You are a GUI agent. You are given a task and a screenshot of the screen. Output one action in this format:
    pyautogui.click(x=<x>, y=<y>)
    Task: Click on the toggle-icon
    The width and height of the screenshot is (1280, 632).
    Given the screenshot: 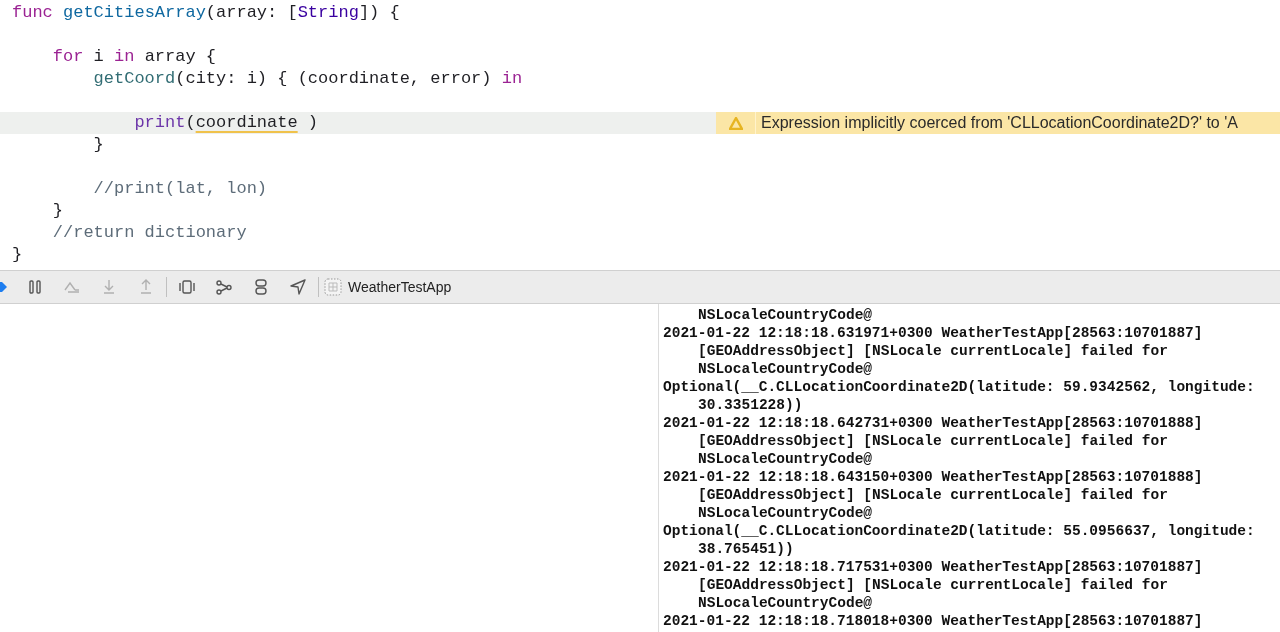 What is the action you would take?
    pyautogui.click(x=261, y=287)
    